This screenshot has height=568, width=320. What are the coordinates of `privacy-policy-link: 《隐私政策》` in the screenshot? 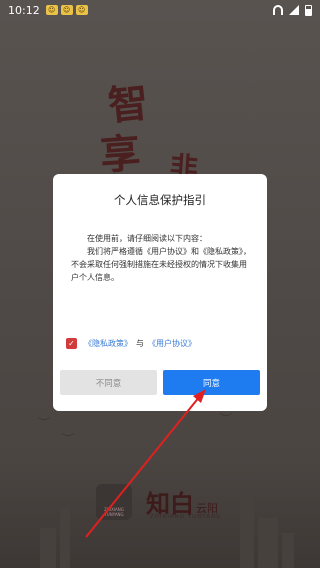 It's located at (108, 343).